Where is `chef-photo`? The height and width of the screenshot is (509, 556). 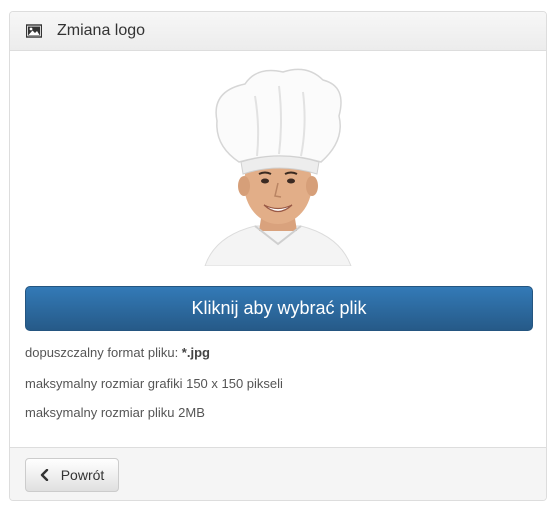
chef-photo is located at coordinates (278, 166).